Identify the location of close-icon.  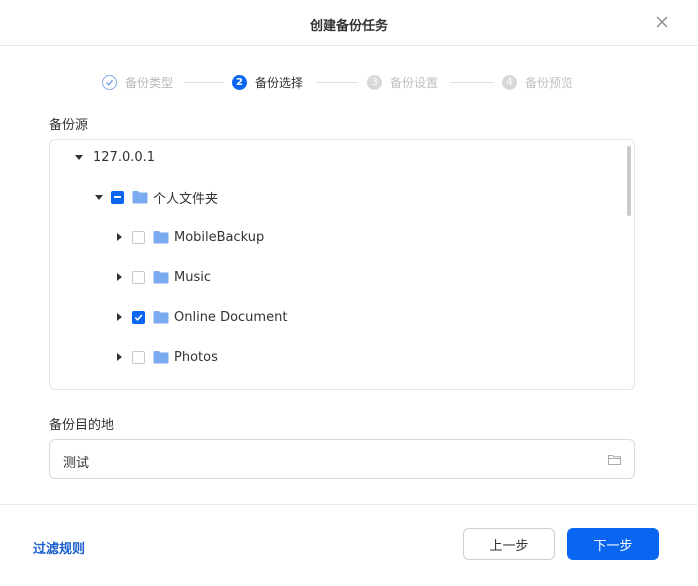
(662, 22).